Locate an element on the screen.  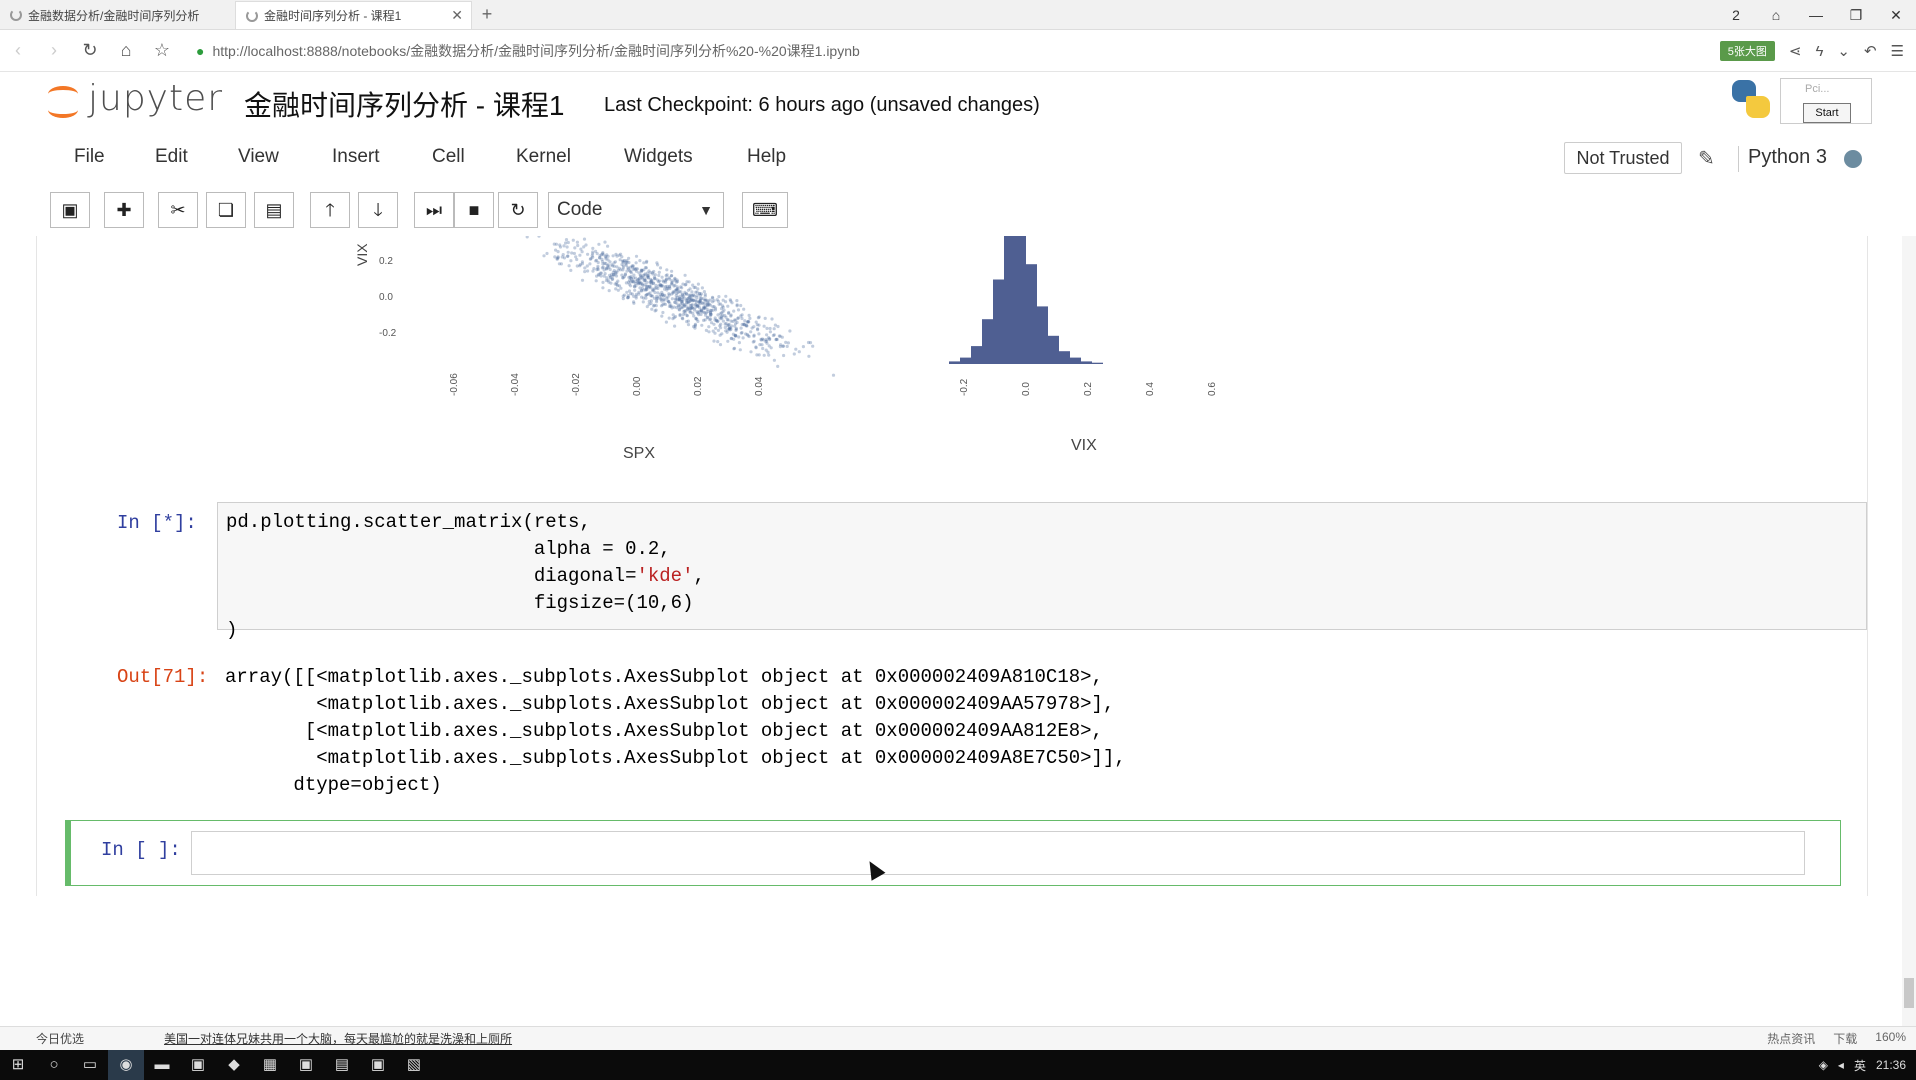
shirt-icon: ⌂ is located at coordinates (1776, 15).